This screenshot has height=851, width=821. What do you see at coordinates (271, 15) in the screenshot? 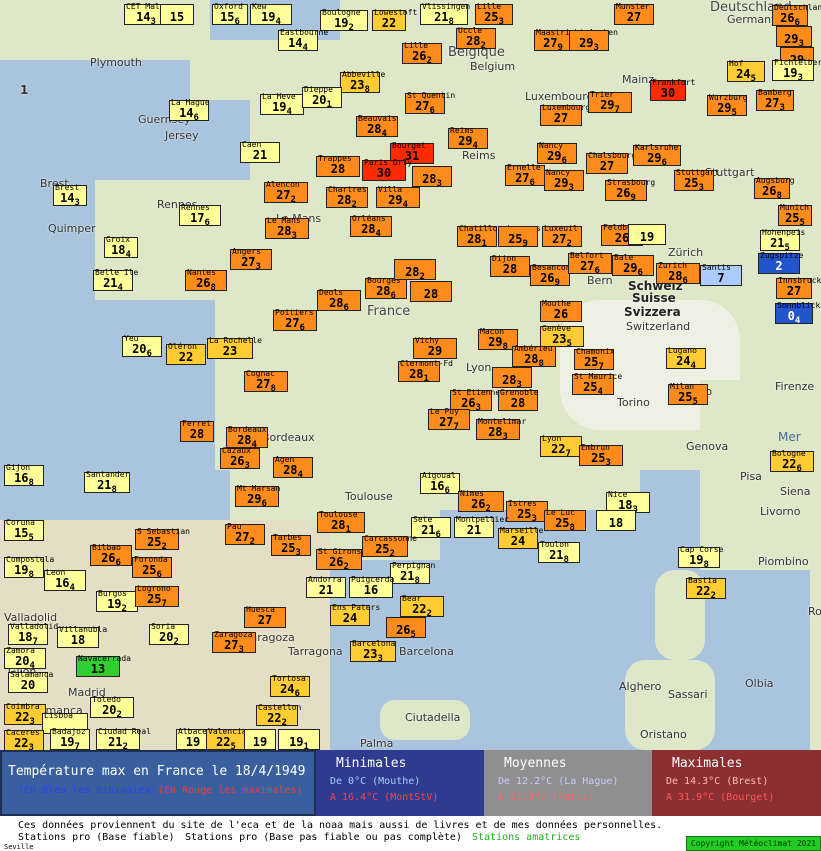
I see `station-box: Kew 194` at bounding box center [271, 15].